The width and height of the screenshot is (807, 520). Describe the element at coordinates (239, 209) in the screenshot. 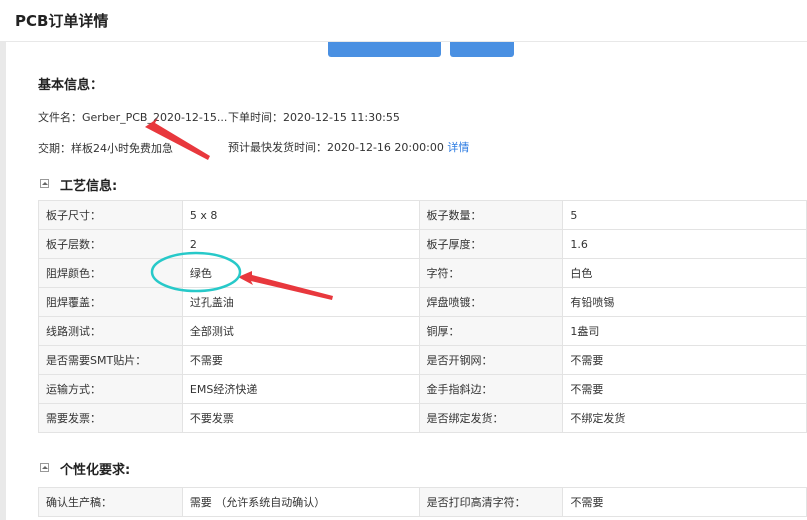

I see `annotation-overlay` at that location.